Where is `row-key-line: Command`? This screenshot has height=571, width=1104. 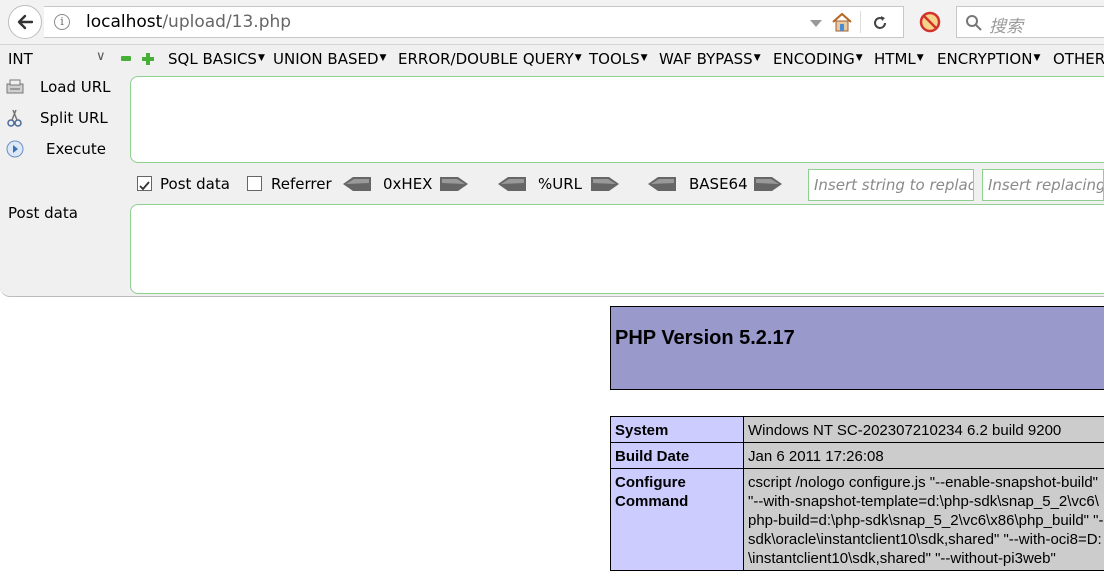 row-key-line: Command is located at coordinates (677, 501).